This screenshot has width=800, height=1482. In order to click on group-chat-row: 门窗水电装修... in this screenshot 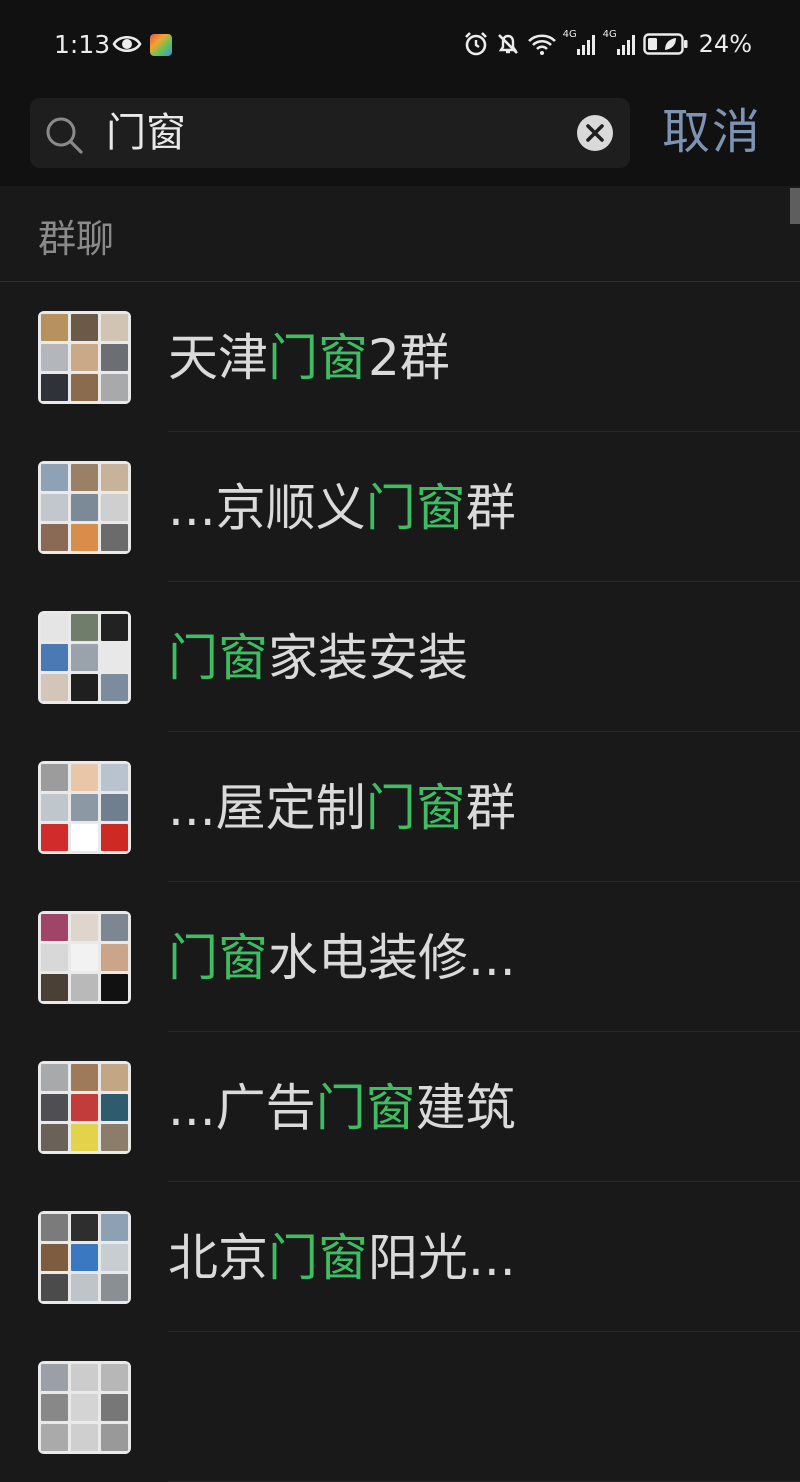, I will do `click(400, 957)`.